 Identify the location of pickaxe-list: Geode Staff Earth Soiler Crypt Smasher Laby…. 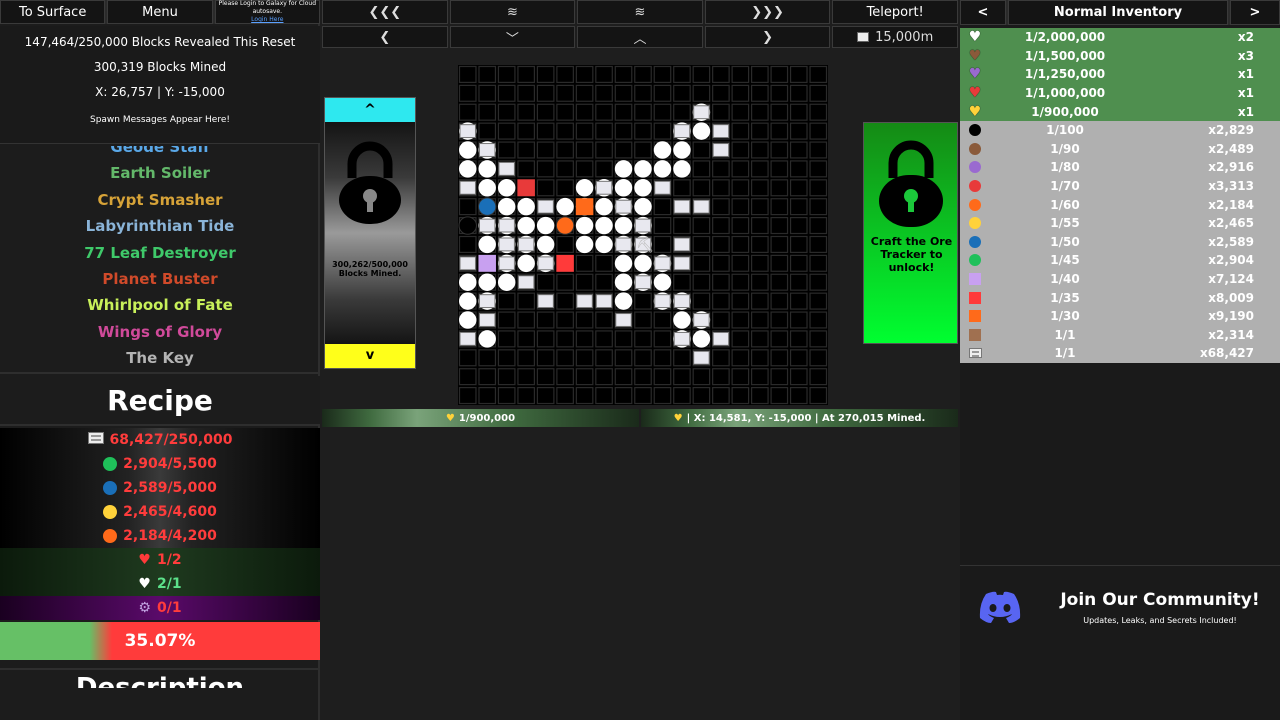
(160, 260).